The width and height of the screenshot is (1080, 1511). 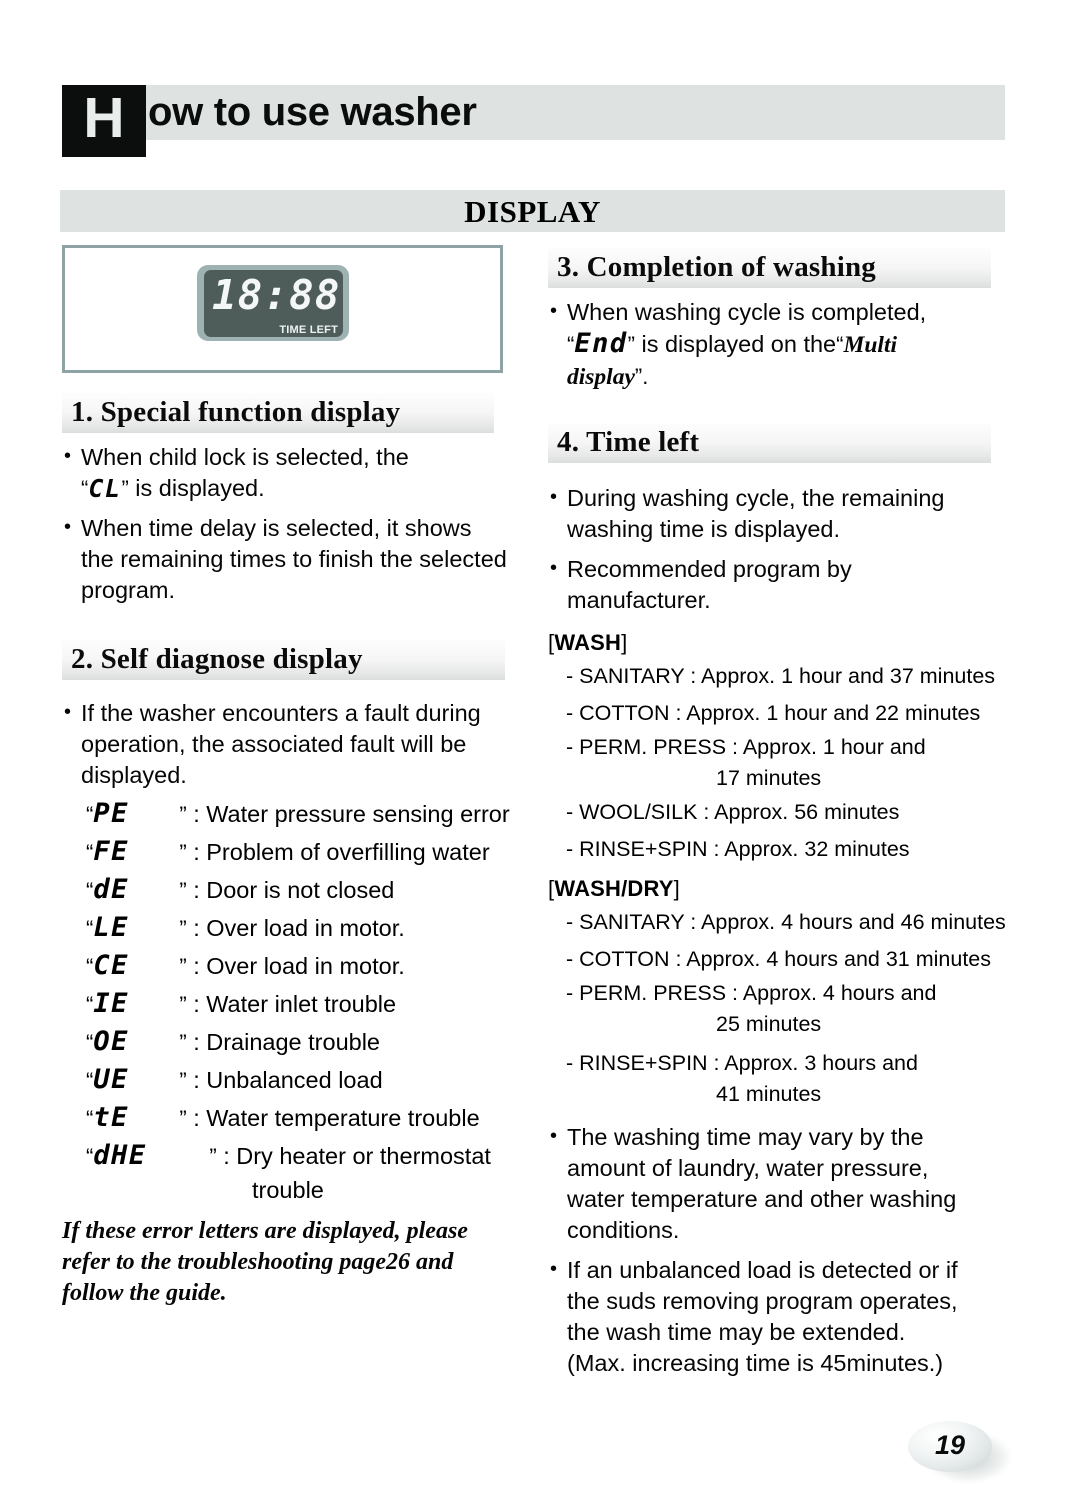 I want to click on lcd-time-left-label: TIME LEFT, so click(x=308, y=330).